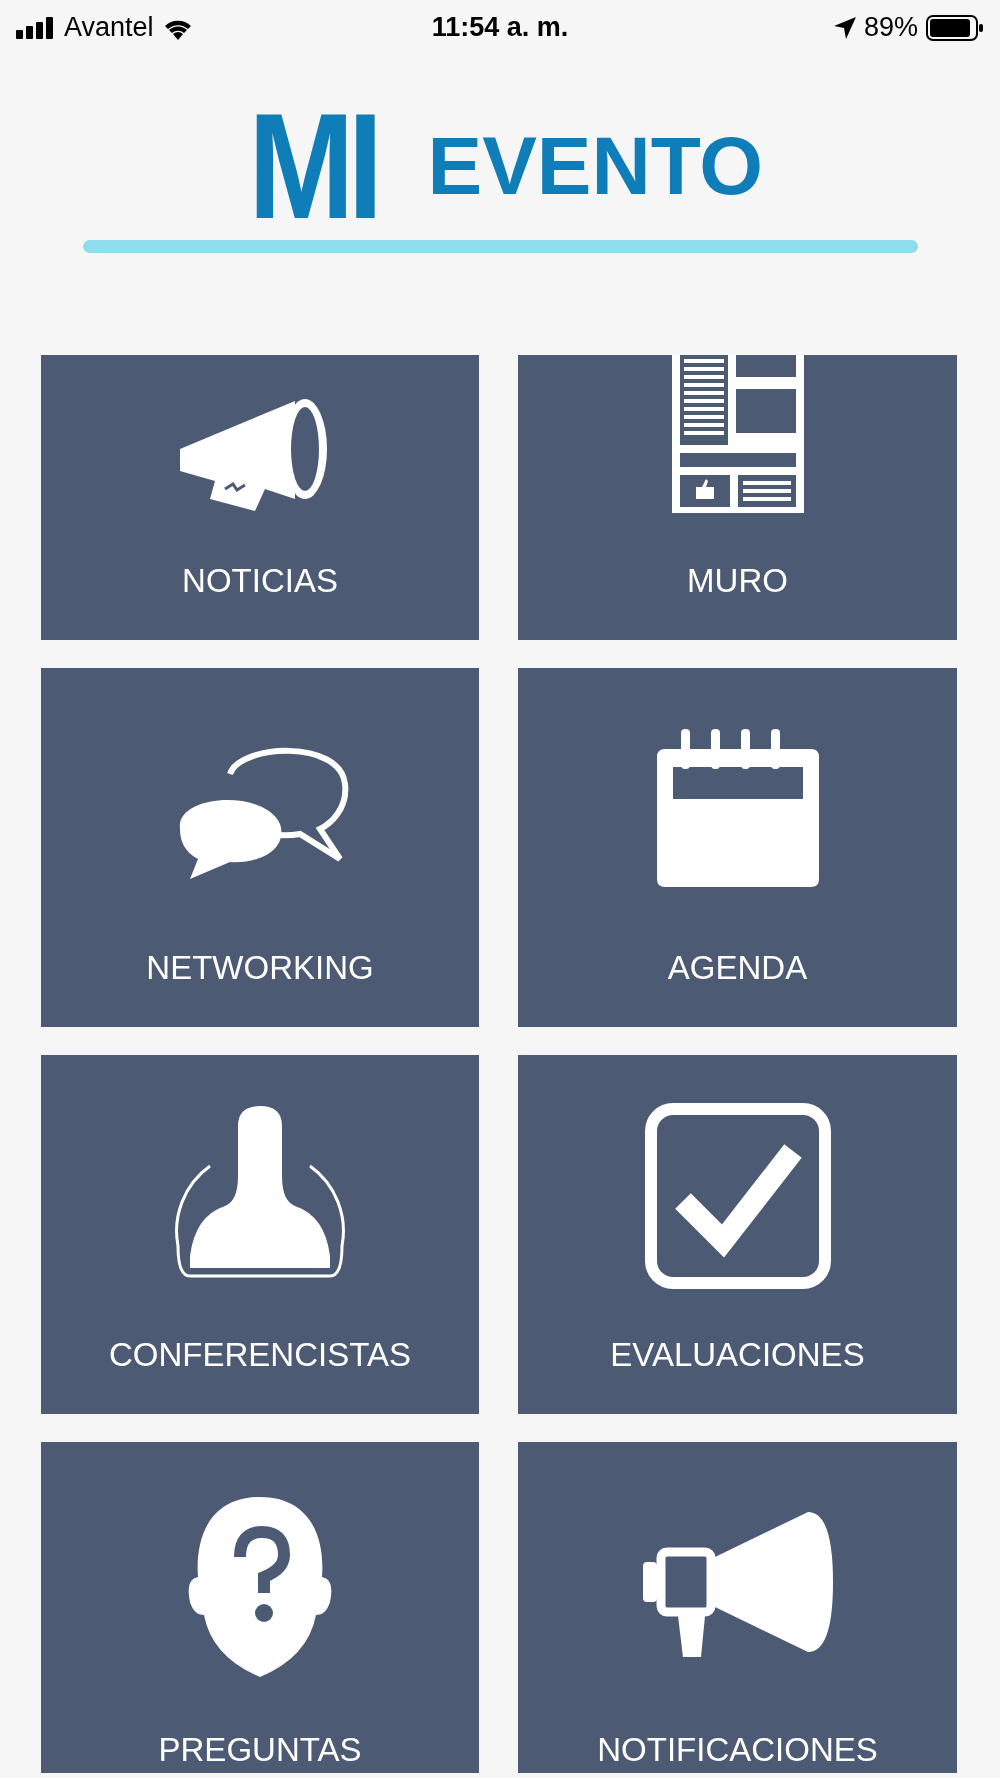 This screenshot has height=1778, width=1000. What do you see at coordinates (844, 27) in the screenshot?
I see `location-arrow-icon` at bounding box center [844, 27].